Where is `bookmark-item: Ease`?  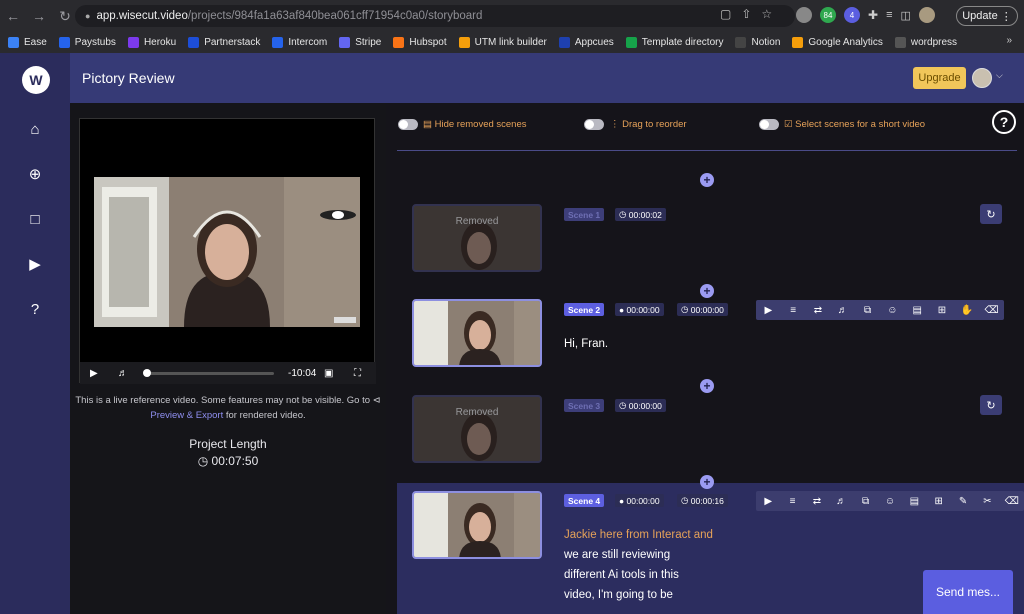
bookmark-item: Ease is located at coordinates (27, 42).